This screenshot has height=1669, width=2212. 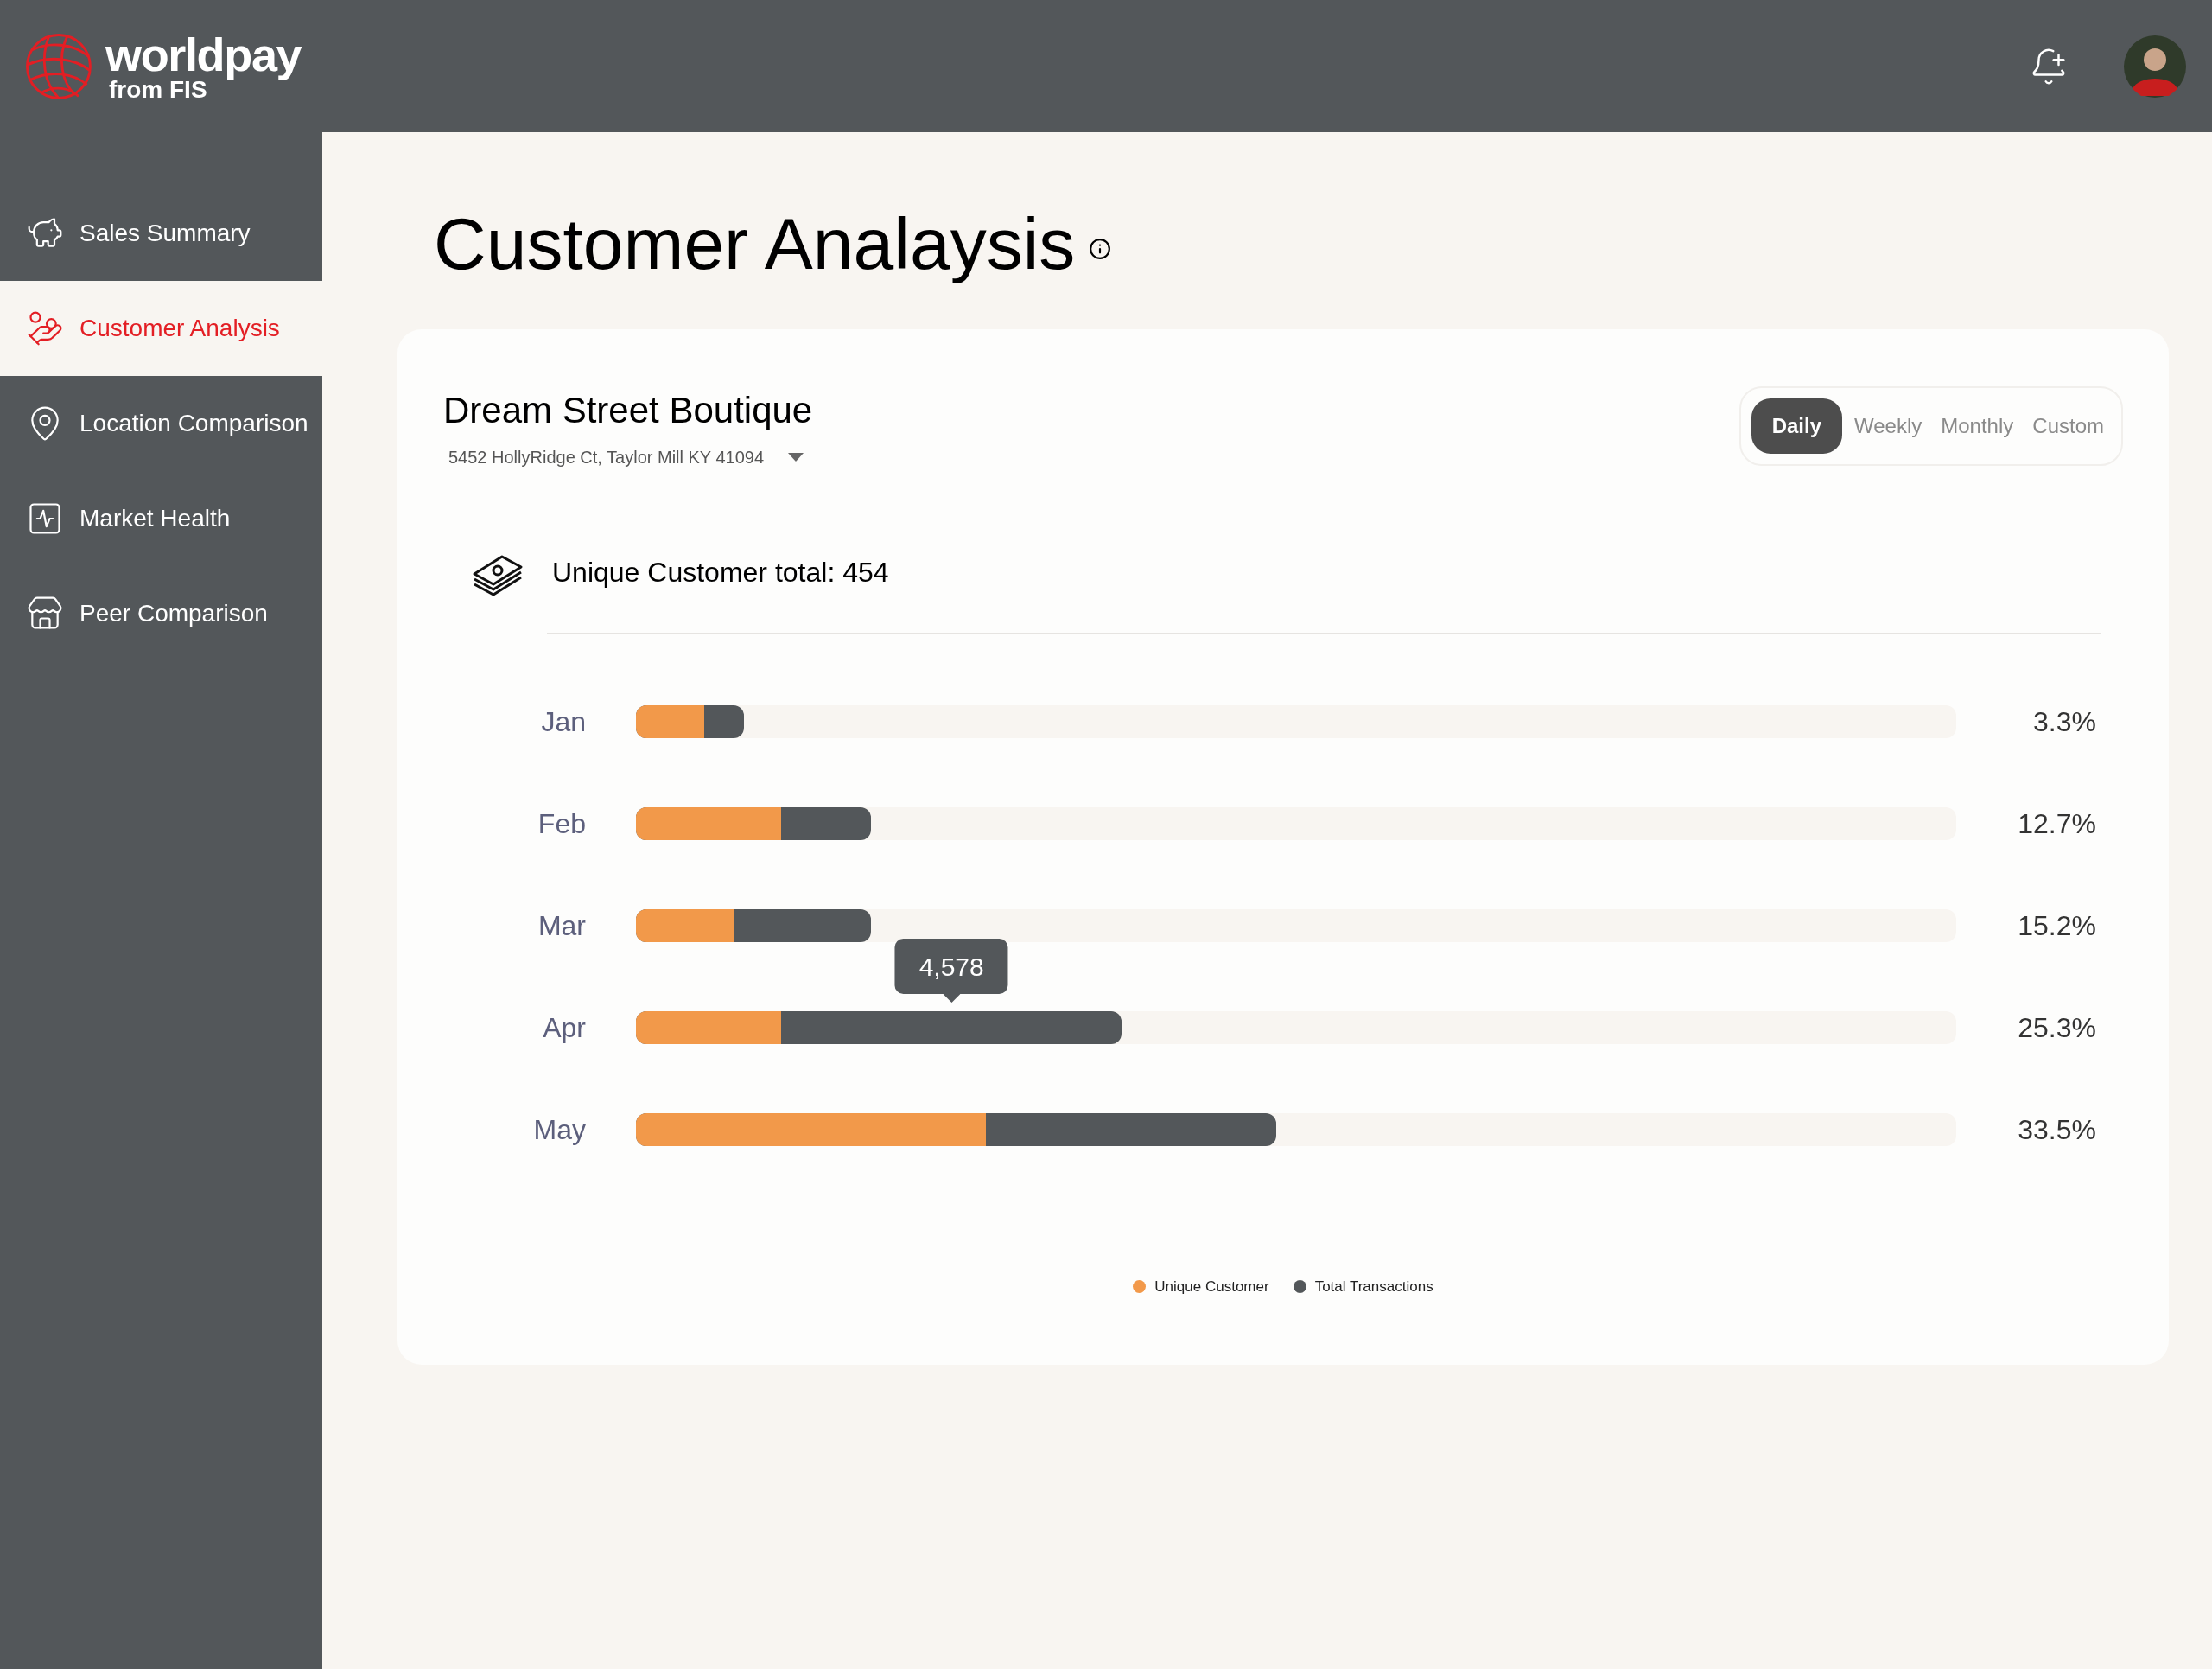 What do you see at coordinates (755, 244) in the screenshot?
I see `page-title: Customer Analaysis` at bounding box center [755, 244].